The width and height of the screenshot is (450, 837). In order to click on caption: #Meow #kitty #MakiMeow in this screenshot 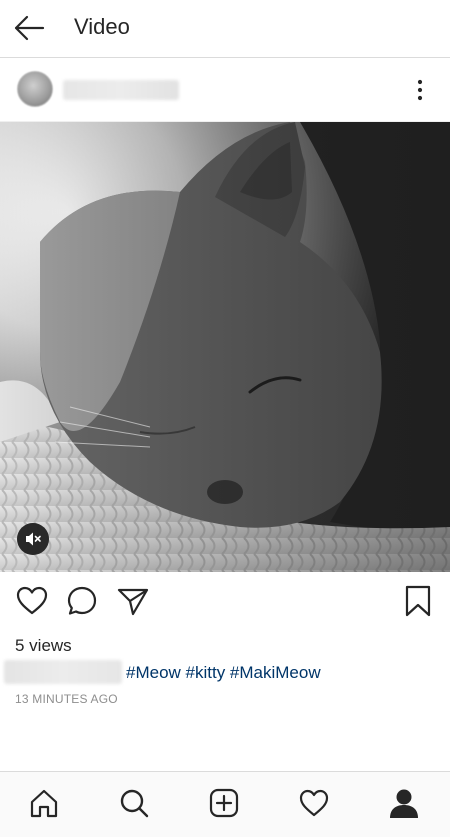, I will do `click(224, 673)`.